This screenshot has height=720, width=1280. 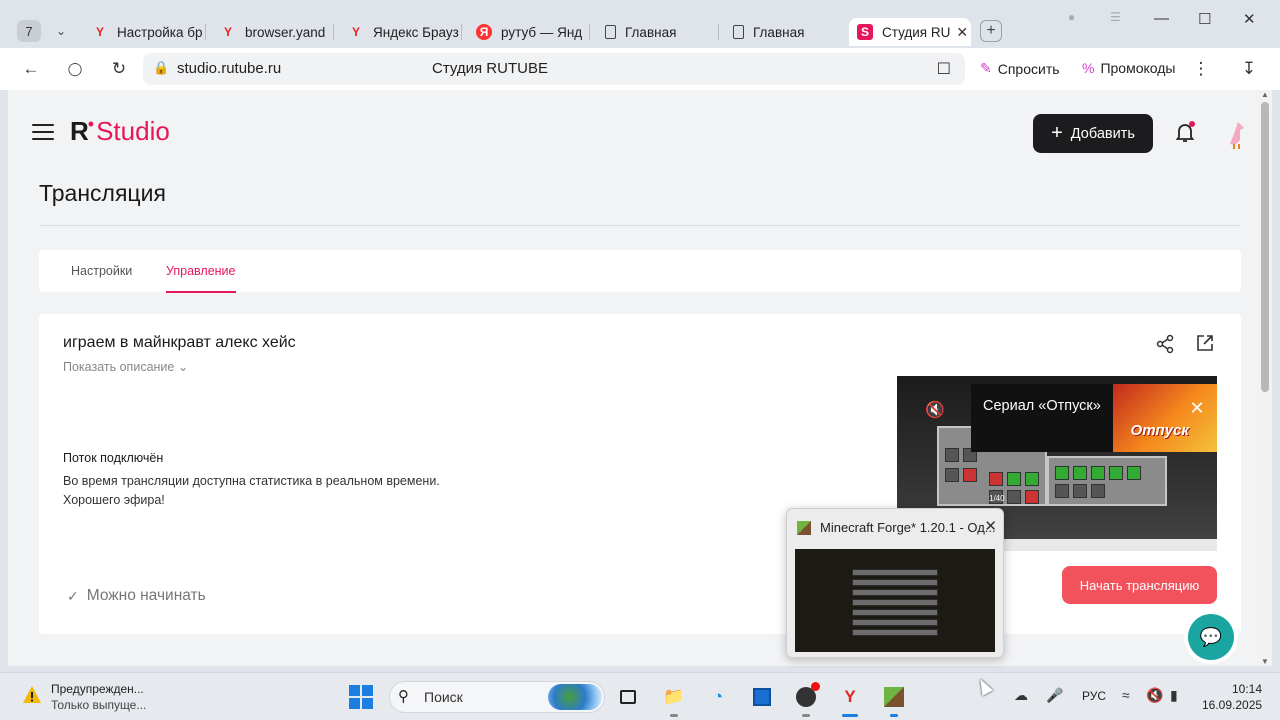 I want to click on start-stream-button: Начать трансляцию, so click(x=1139, y=585).